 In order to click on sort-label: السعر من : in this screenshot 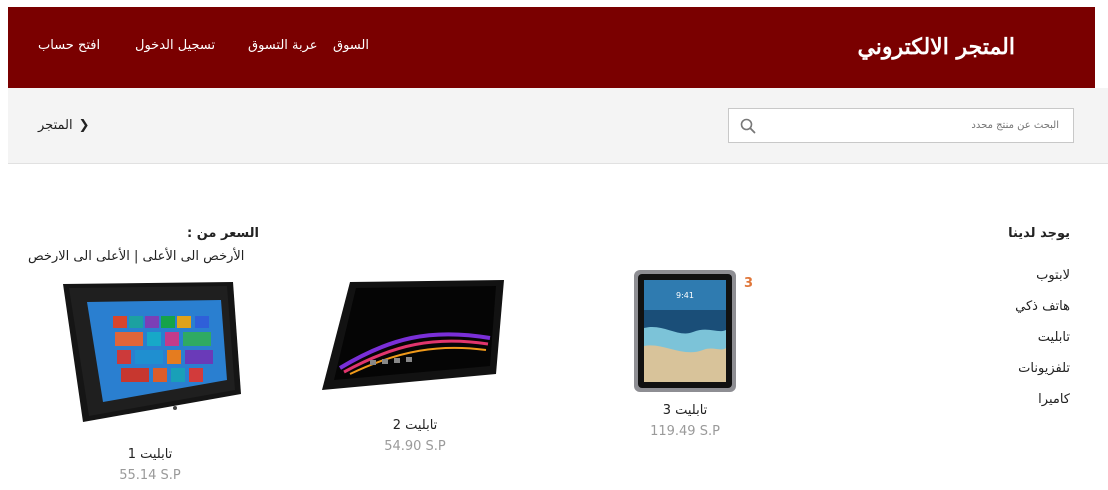, I will do `click(223, 233)`.